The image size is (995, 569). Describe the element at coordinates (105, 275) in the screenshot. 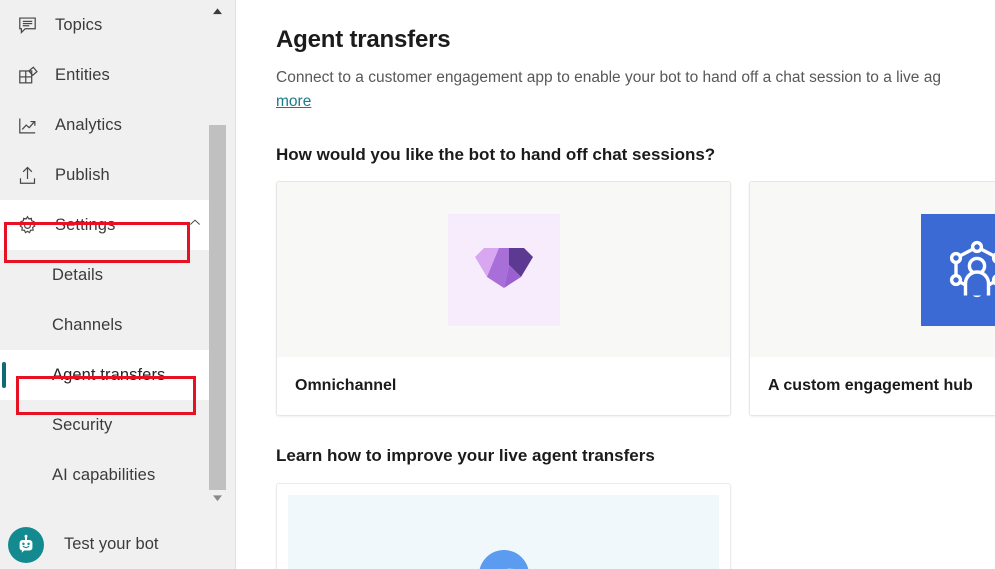

I see `sidebar-item-details: Details` at that location.